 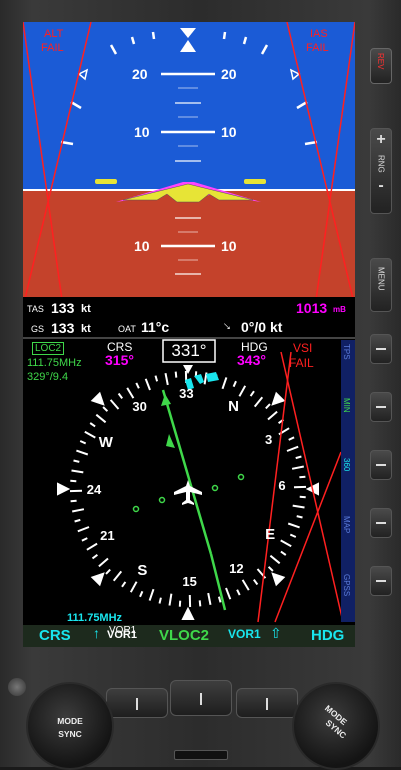 What do you see at coordinates (381, 407) in the screenshot?
I see `side-softkey-min` at bounding box center [381, 407].